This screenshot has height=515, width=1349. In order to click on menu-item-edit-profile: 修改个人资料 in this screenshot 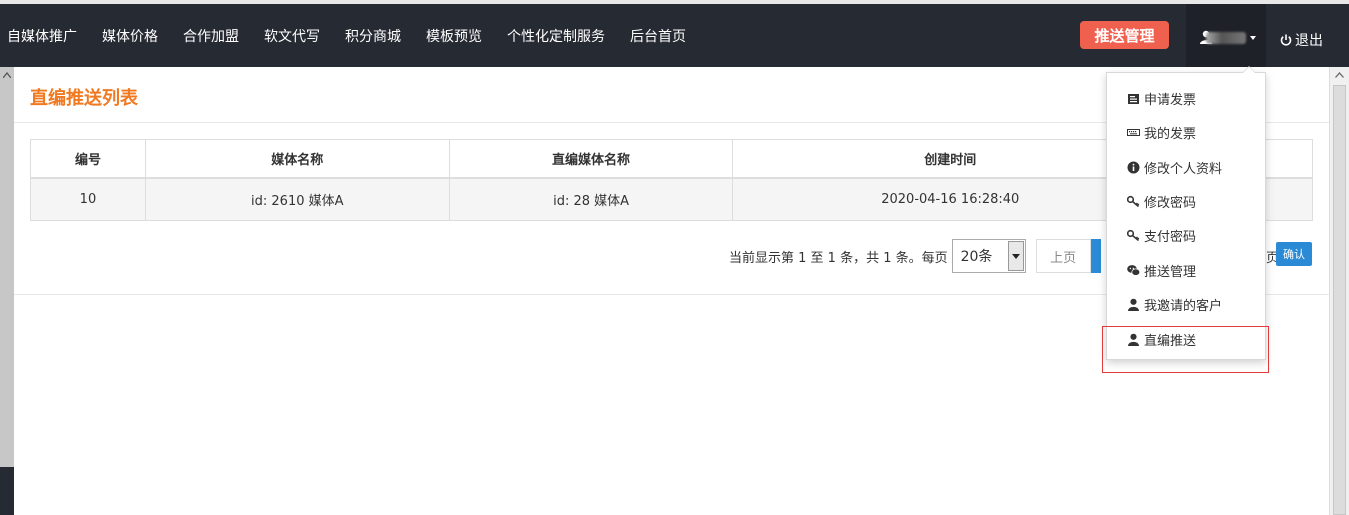, I will do `click(1174, 167)`.